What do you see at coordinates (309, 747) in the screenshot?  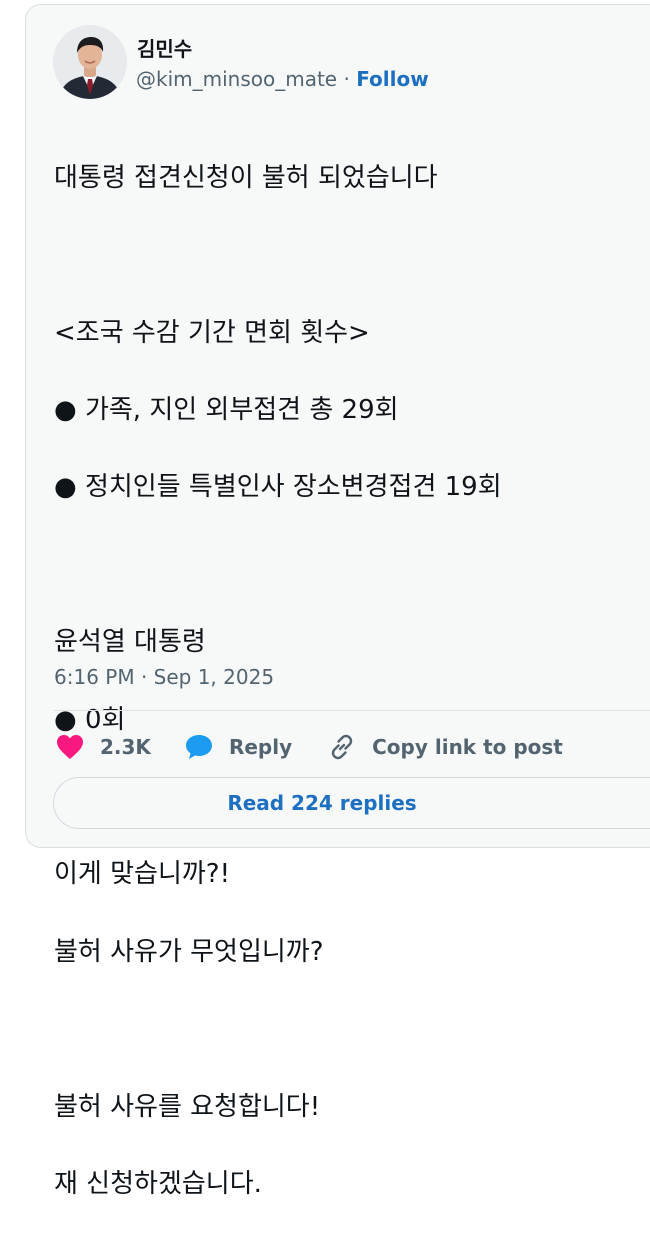 I see `action-bar: 2.3K Reply Copy link to post` at bounding box center [309, 747].